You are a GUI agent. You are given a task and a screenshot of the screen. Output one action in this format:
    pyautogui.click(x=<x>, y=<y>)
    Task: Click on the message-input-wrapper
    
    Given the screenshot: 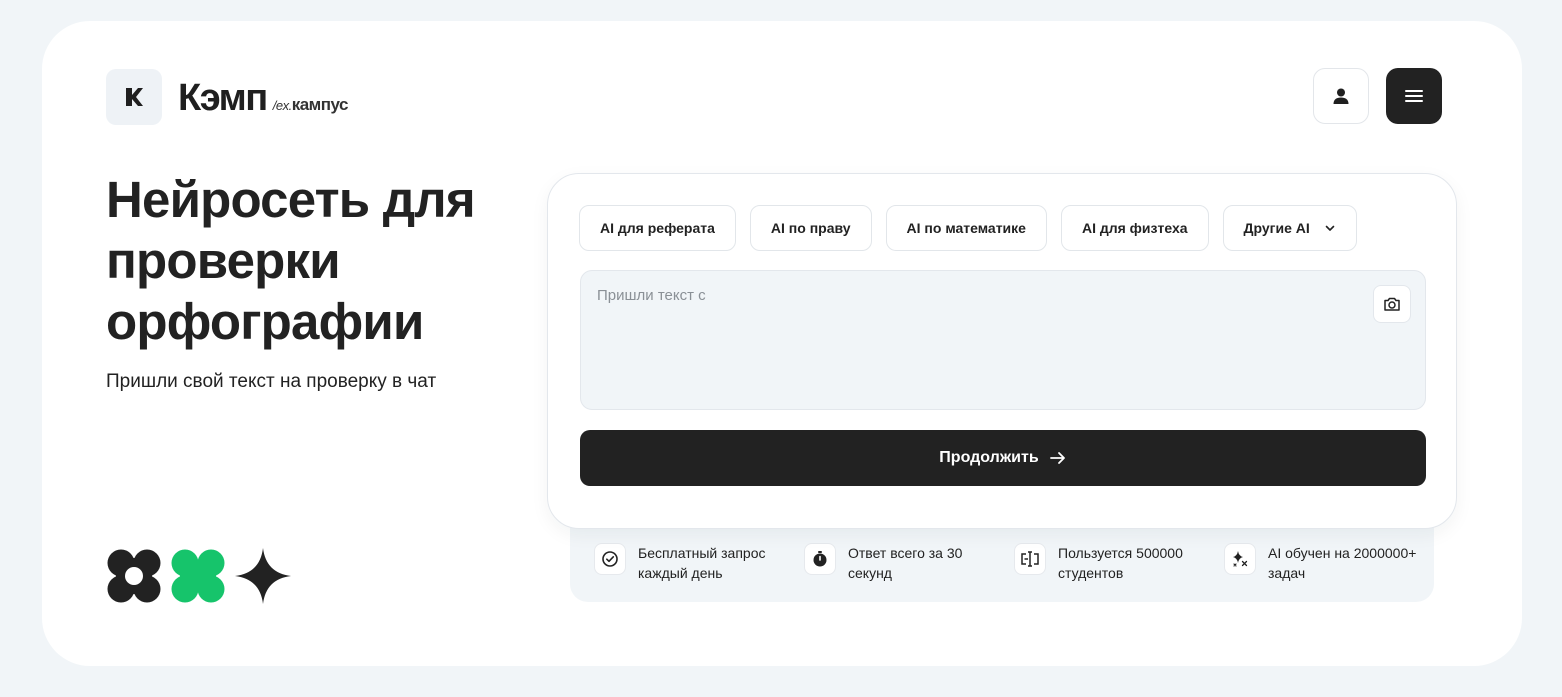 What is the action you would take?
    pyautogui.click(x=1003, y=340)
    